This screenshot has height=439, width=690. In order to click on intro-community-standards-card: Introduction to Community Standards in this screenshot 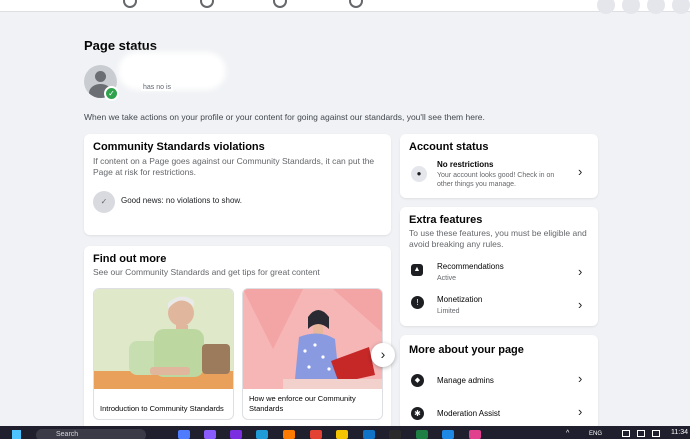, I will do `click(163, 354)`.